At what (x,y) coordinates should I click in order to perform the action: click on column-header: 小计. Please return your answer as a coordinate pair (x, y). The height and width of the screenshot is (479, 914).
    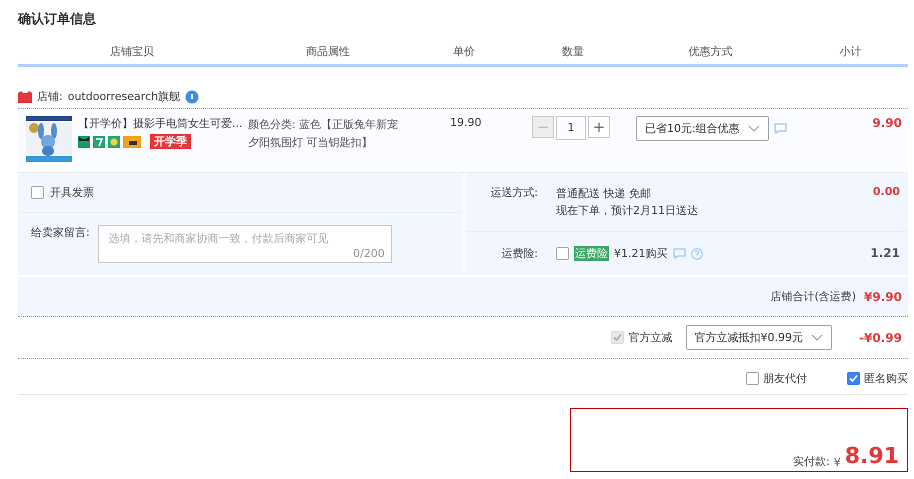
    Looking at the image, I should click on (851, 54).